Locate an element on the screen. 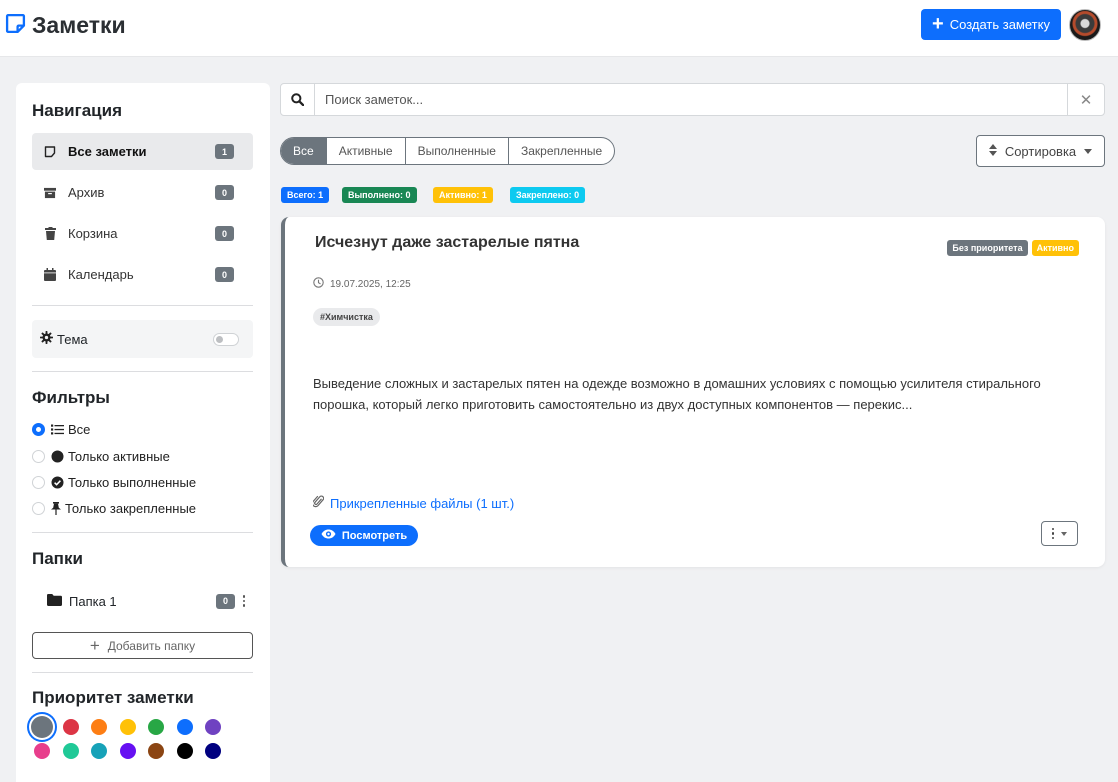  filter-active: Только активные is located at coordinates (101, 456).